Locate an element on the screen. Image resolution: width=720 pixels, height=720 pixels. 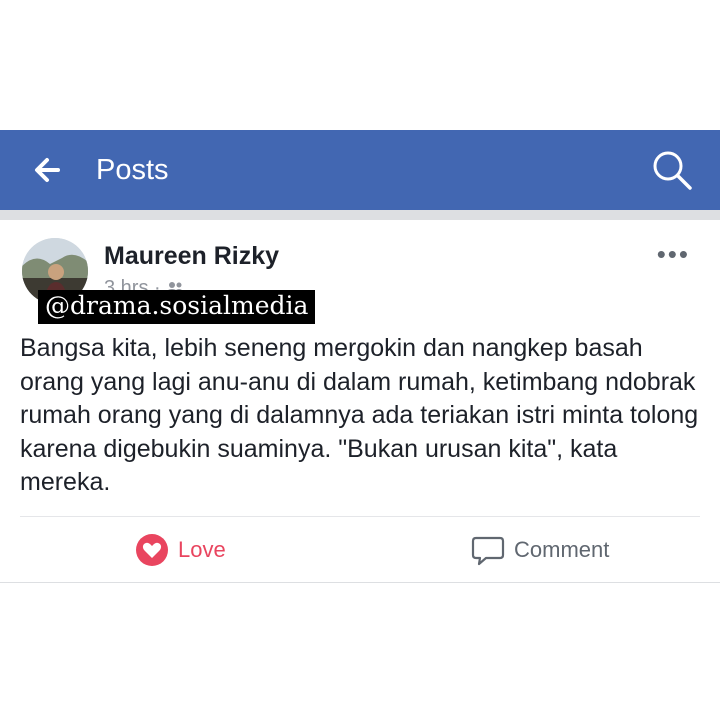
page-title: Posts is located at coordinates (132, 170).